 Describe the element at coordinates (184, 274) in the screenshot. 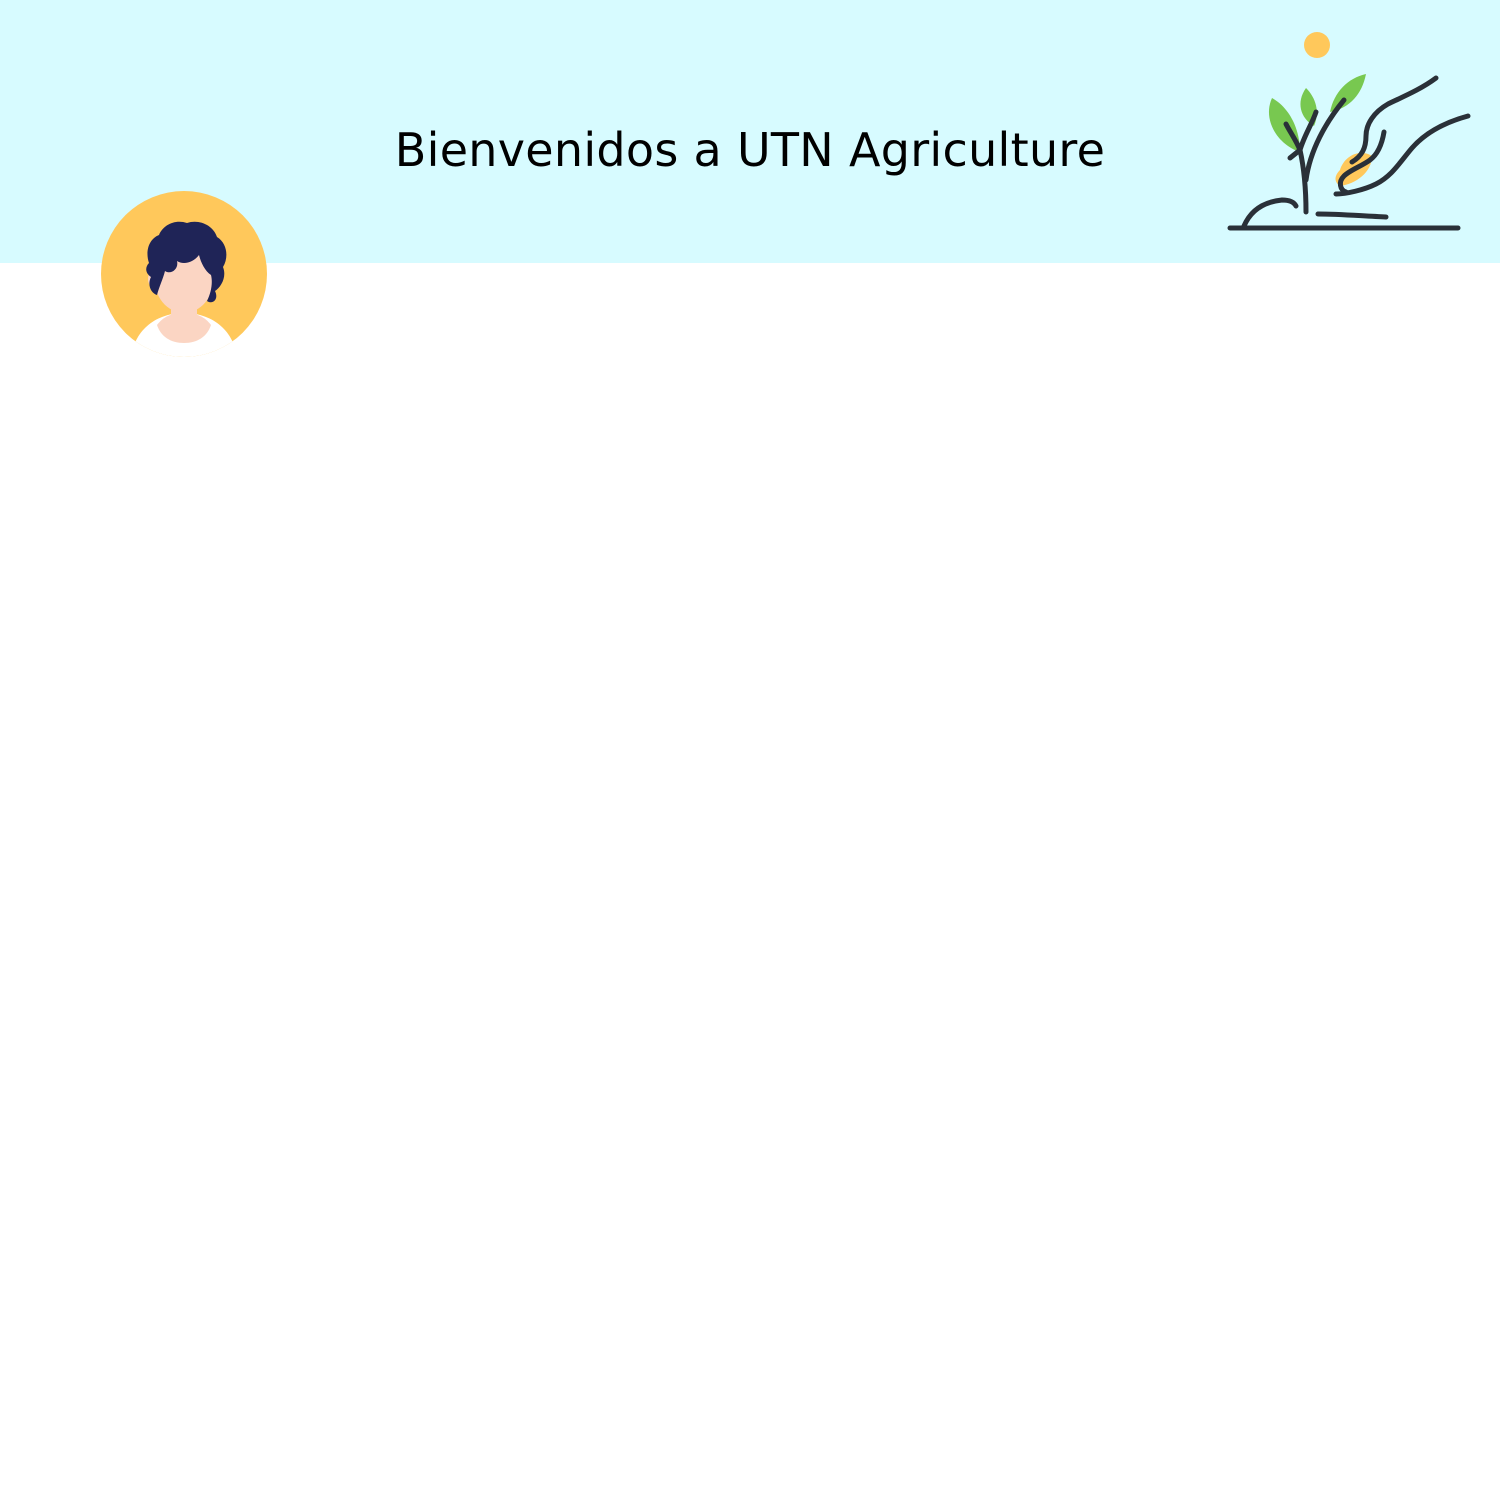

I see `user-avatar-icon` at that location.